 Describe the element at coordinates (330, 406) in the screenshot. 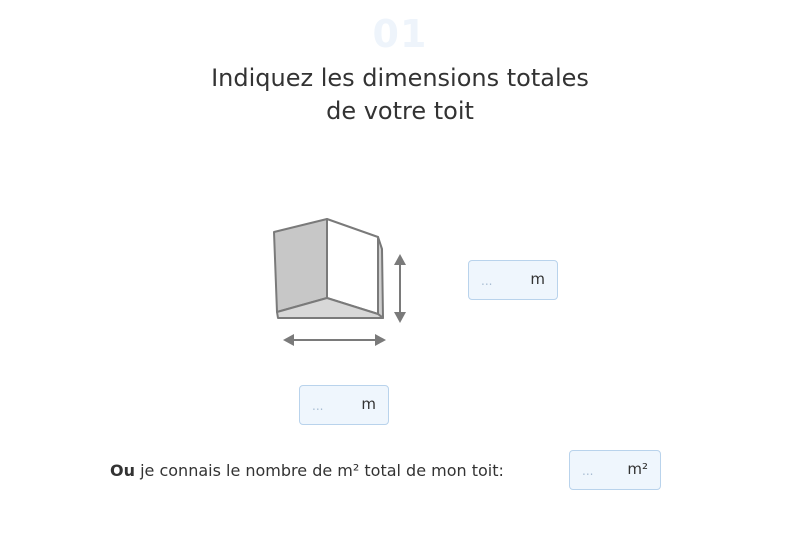

I see `width-input` at that location.